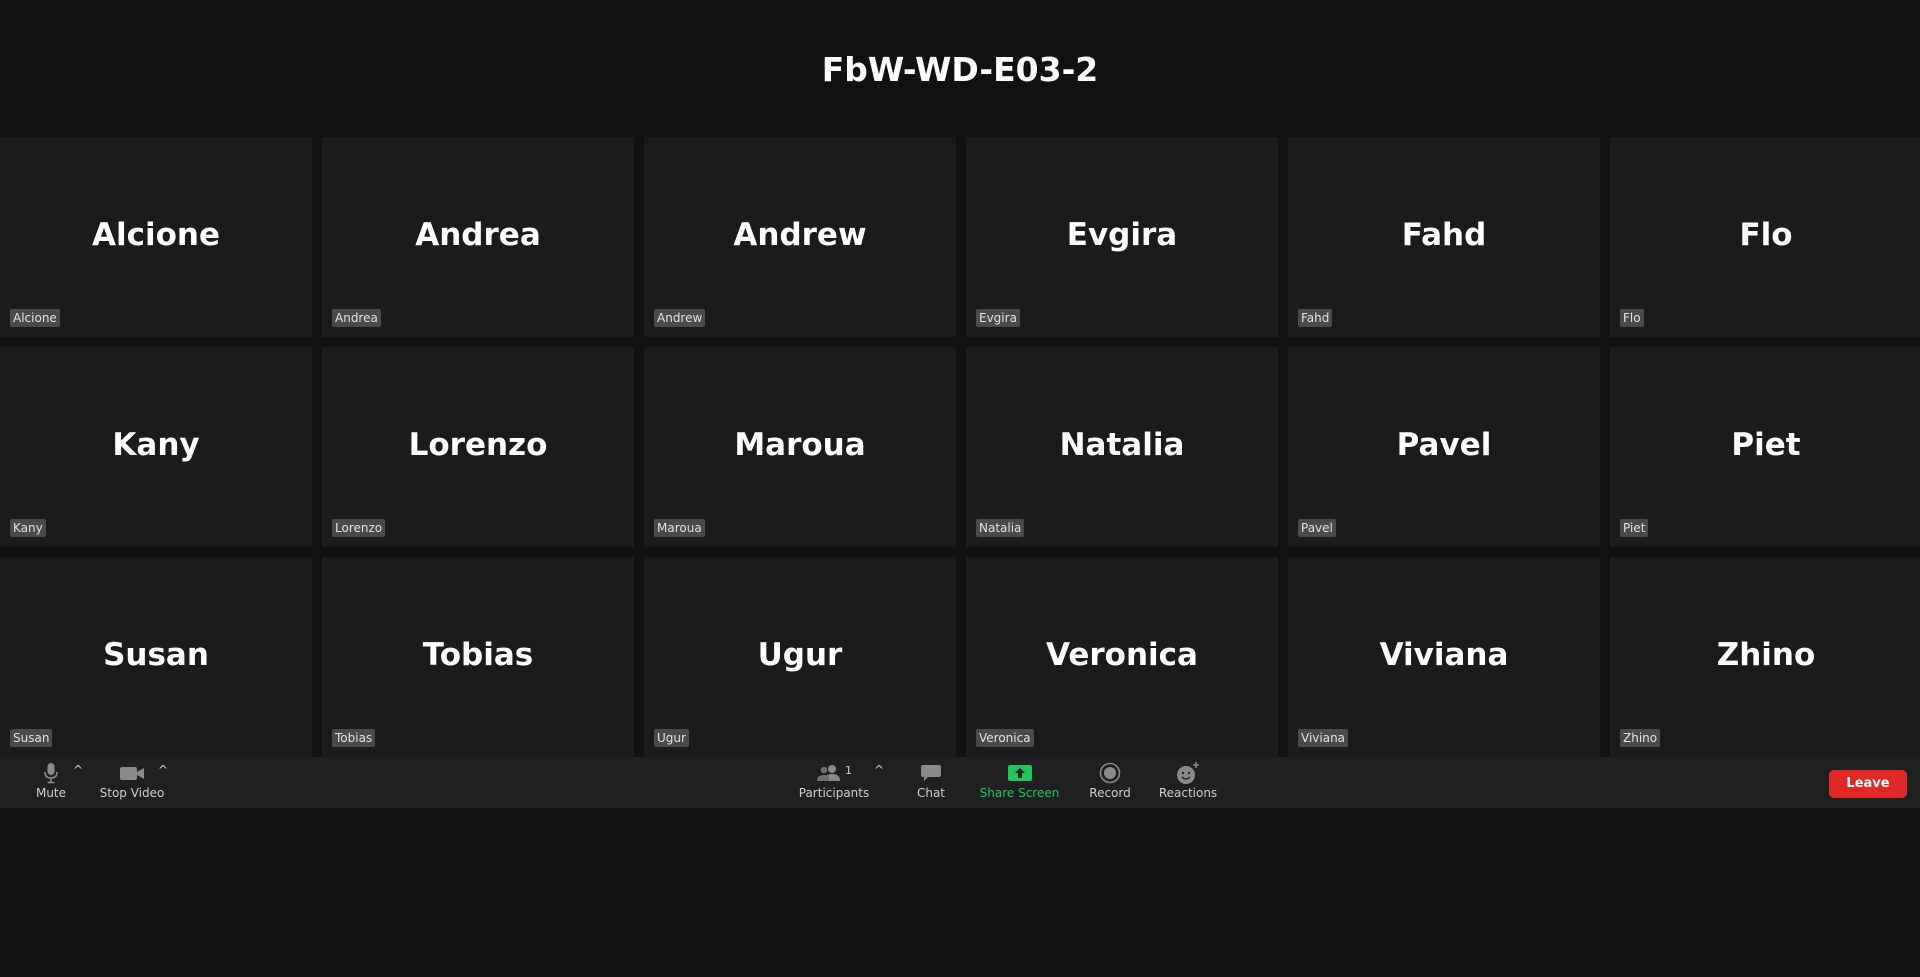 The width and height of the screenshot is (1920, 977). I want to click on participant-display-name: Zhino, so click(1766, 655).